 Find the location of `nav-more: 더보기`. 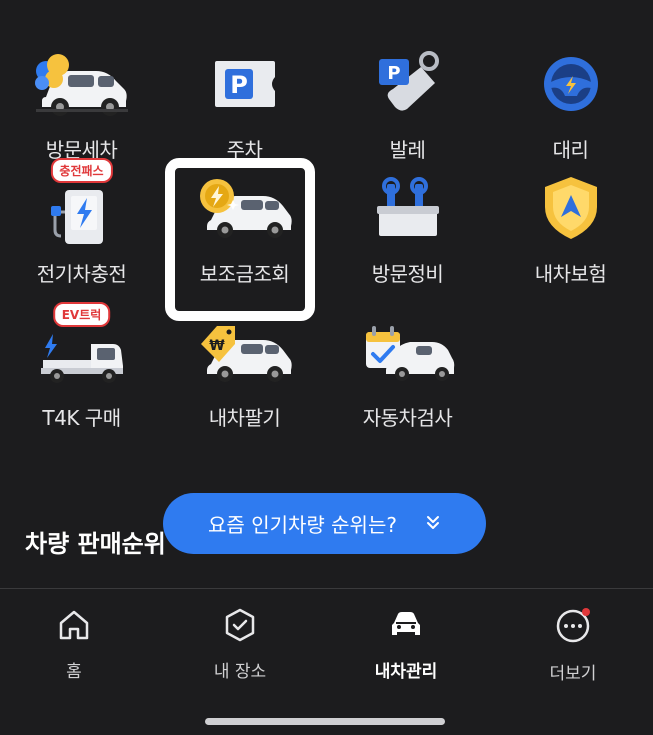

nav-more: 더보기 is located at coordinates (573, 645).